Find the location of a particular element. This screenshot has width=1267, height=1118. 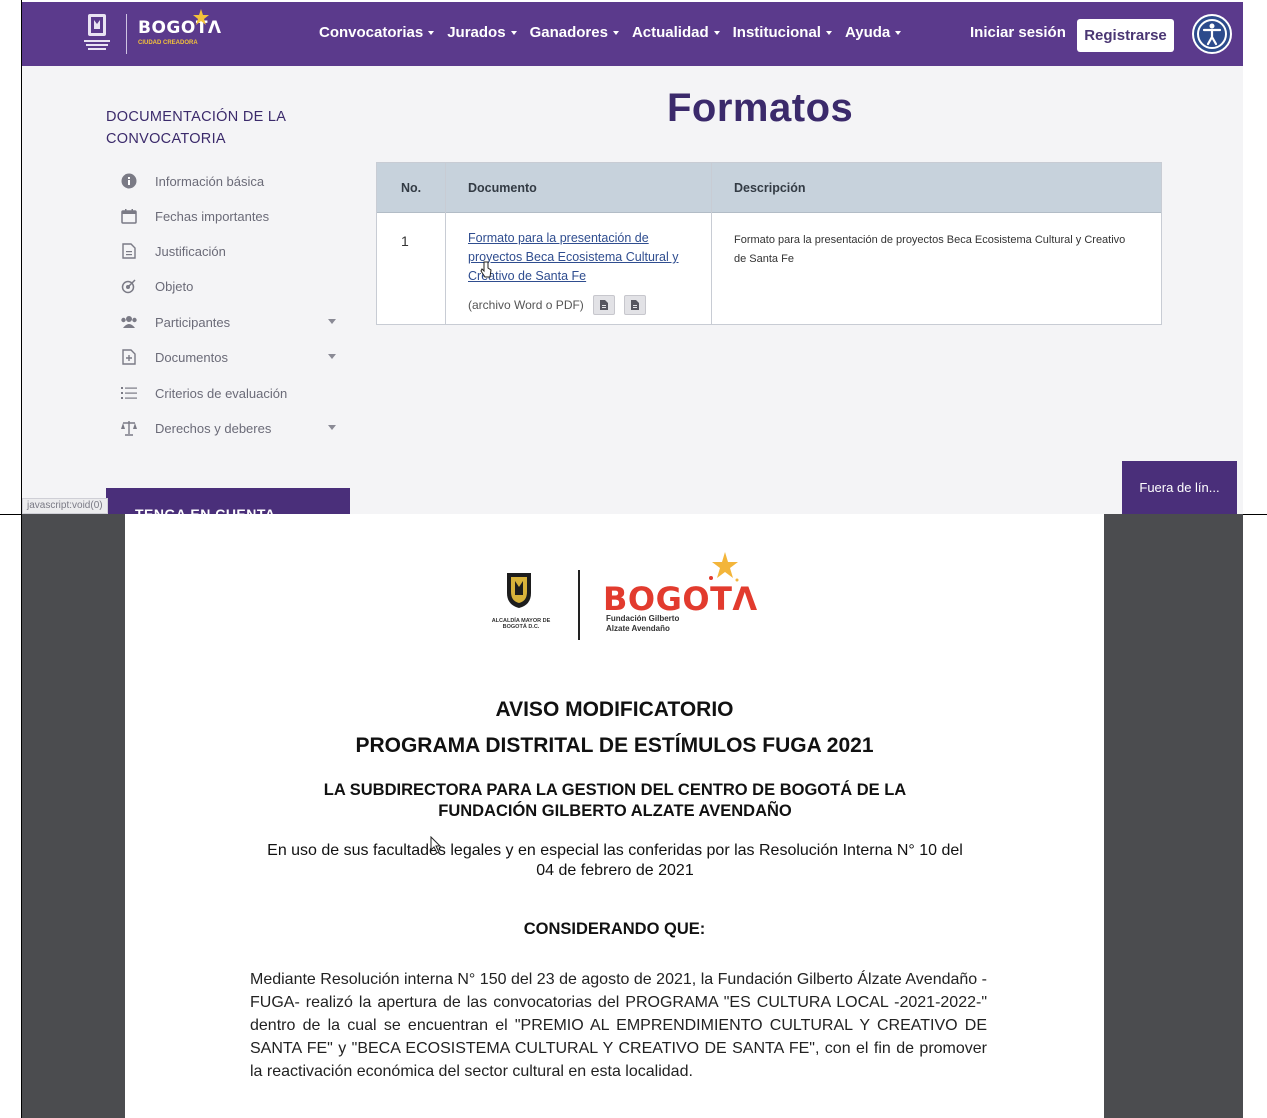

row-number: 1 is located at coordinates (405, 241).